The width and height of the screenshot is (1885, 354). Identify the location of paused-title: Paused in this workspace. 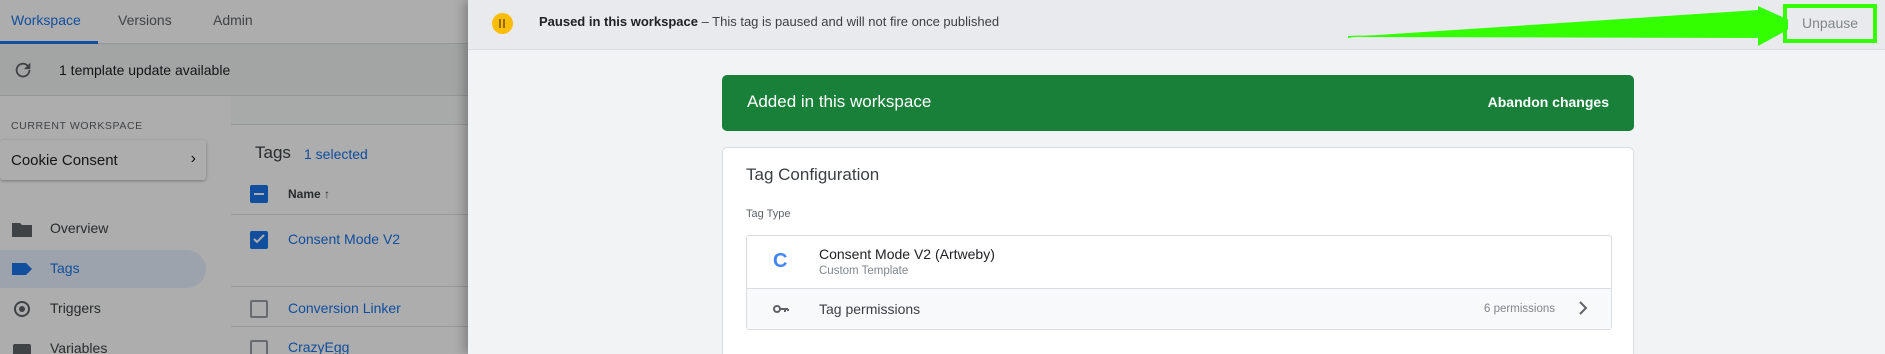
(618, 21).